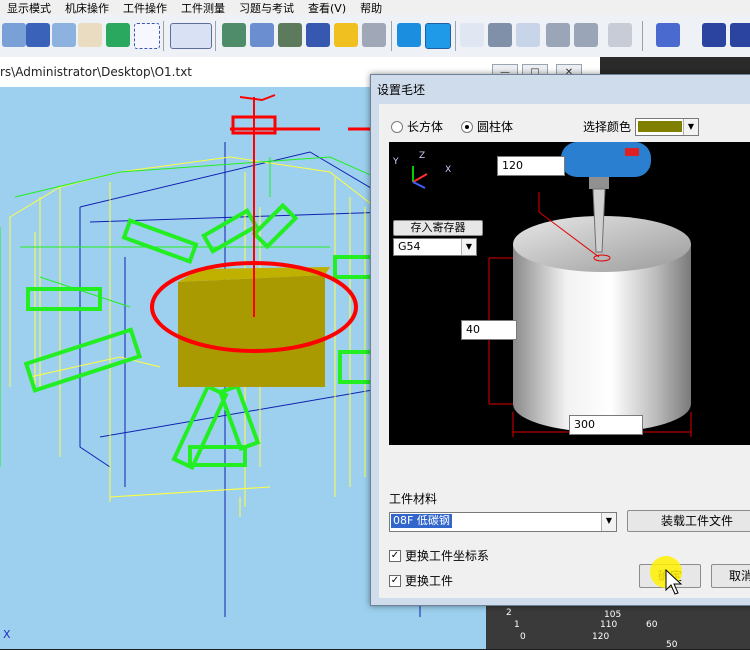 This screenshot has height=650, width=750. What do you see at coordinates (503, 522) in the screenshot?
I see `material-select: 08F 低碳钢 ▼` at bounding box center [503, 522].